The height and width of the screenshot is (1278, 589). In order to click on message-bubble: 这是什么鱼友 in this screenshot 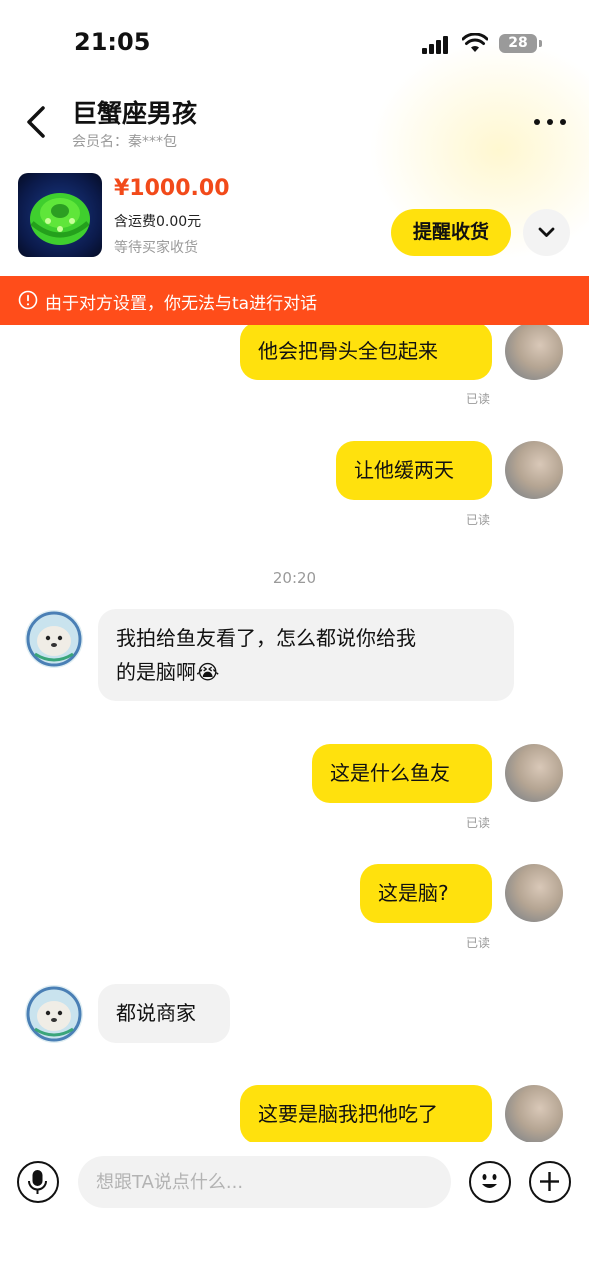, I will do `click(402, 773)`.